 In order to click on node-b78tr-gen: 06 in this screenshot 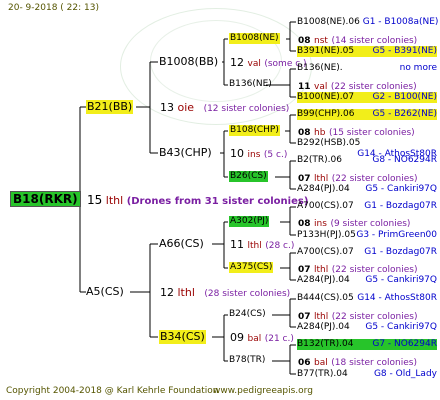, I will do `click(304, 363)`.